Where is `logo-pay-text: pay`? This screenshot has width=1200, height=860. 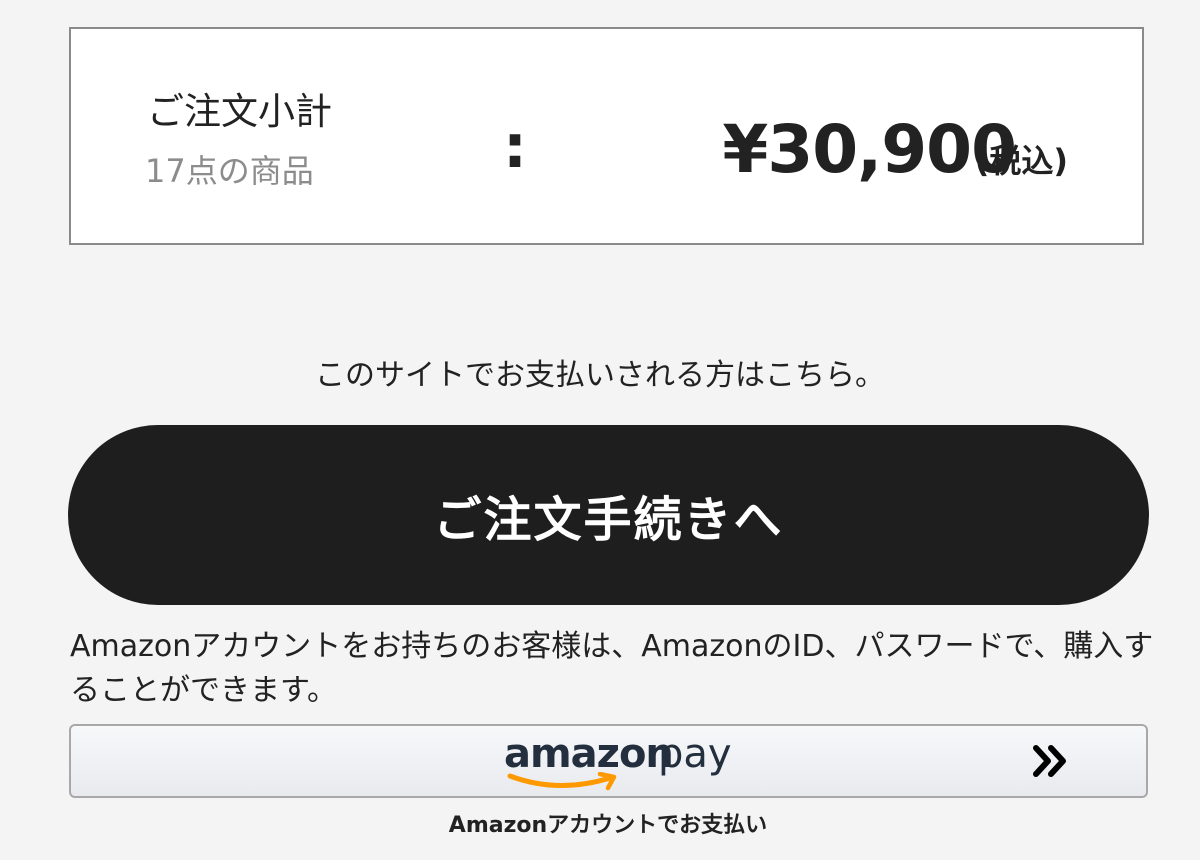
logo-pay-text: pay is located at coordinates (695, 754).